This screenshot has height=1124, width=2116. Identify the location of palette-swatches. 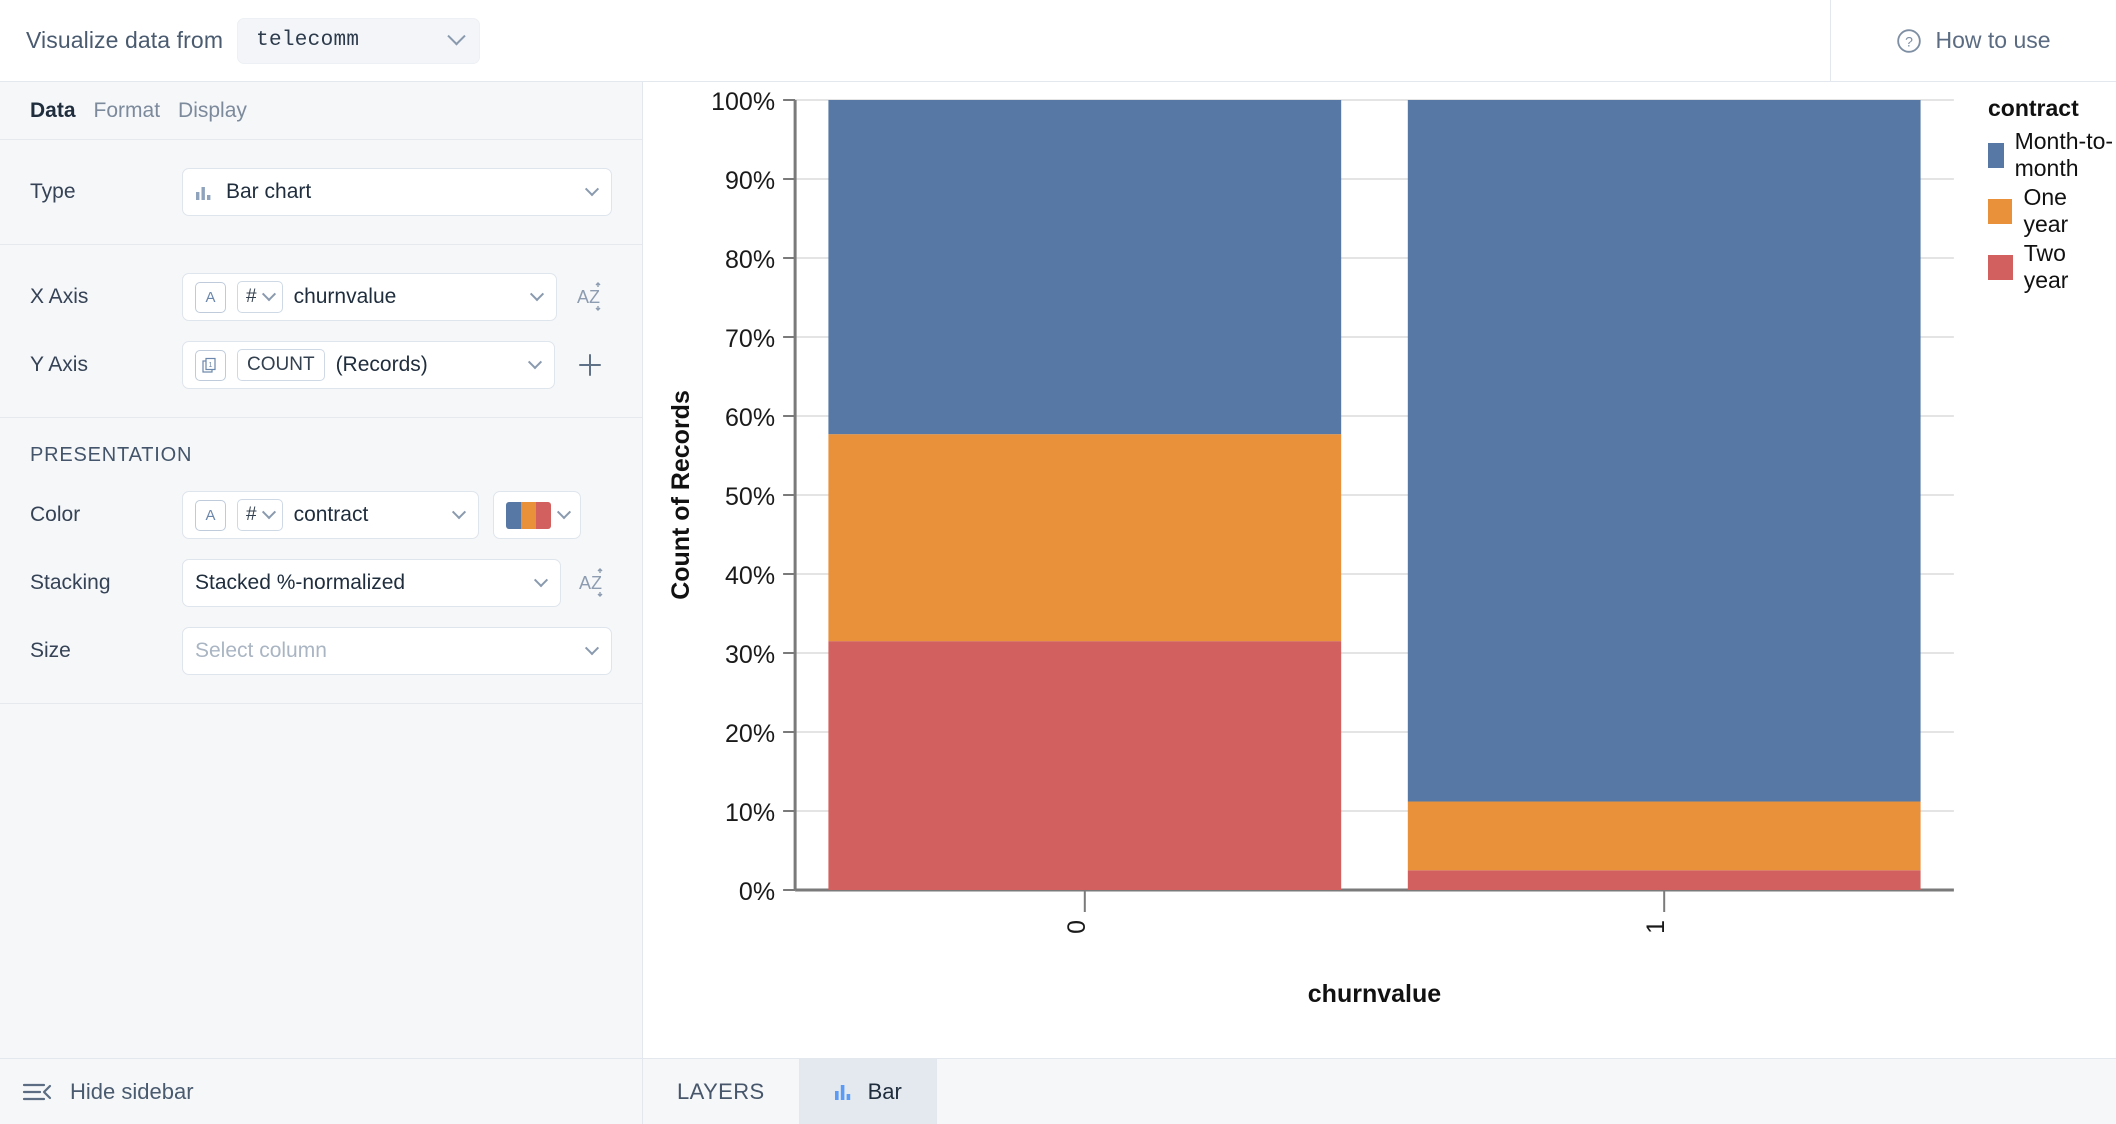
(528, 515).